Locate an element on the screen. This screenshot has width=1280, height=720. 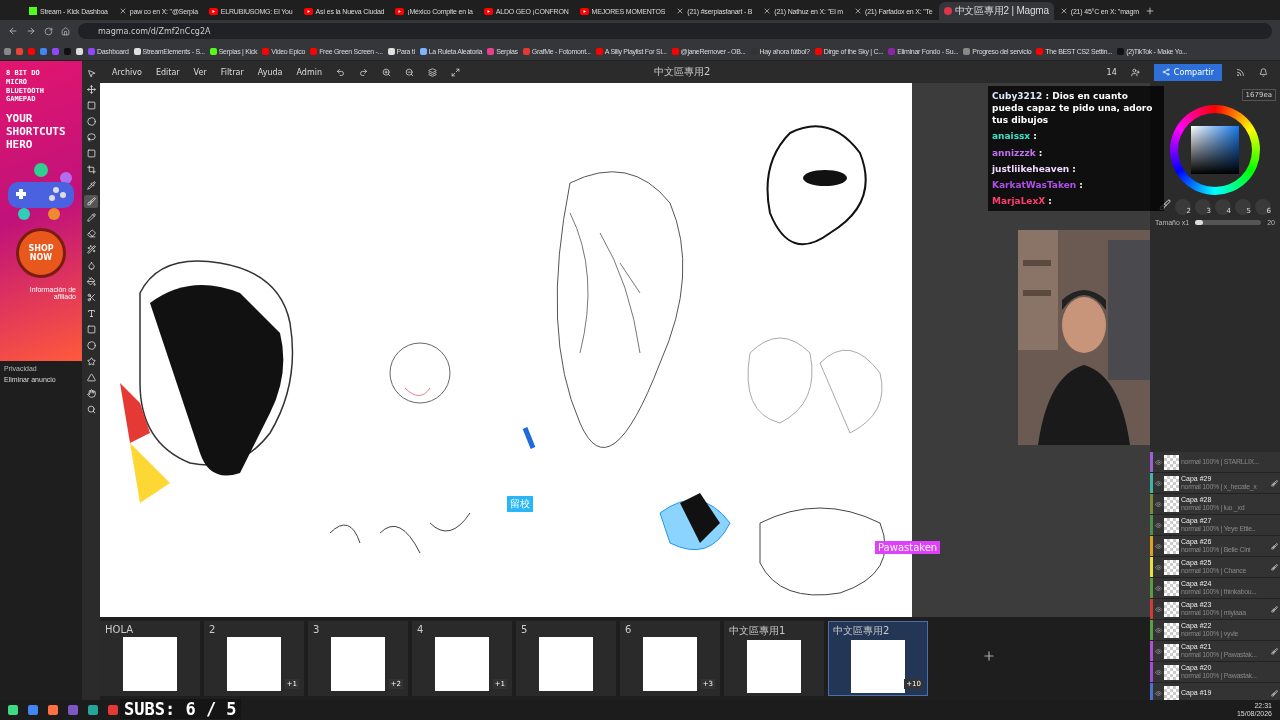
board-title: 中文區專用2 is located at coordinates (878, 631).